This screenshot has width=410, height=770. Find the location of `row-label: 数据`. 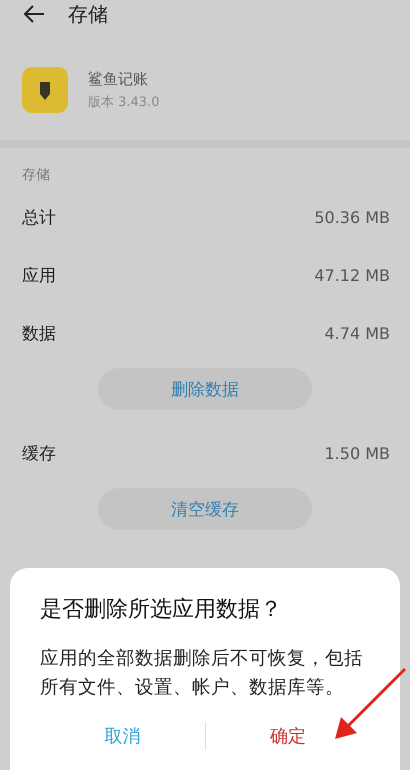

row-label: 数据 is located at coordinates (39, 333).